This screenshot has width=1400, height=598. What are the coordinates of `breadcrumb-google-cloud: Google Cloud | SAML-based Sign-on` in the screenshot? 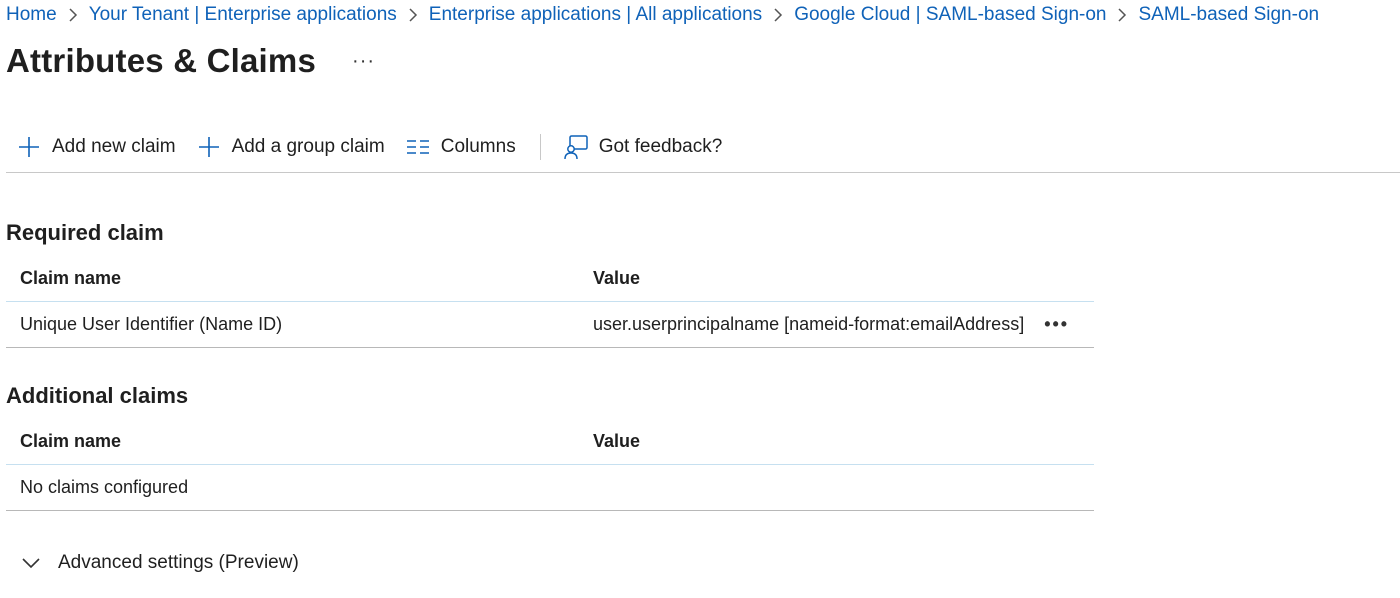 It's located at (950, 15).